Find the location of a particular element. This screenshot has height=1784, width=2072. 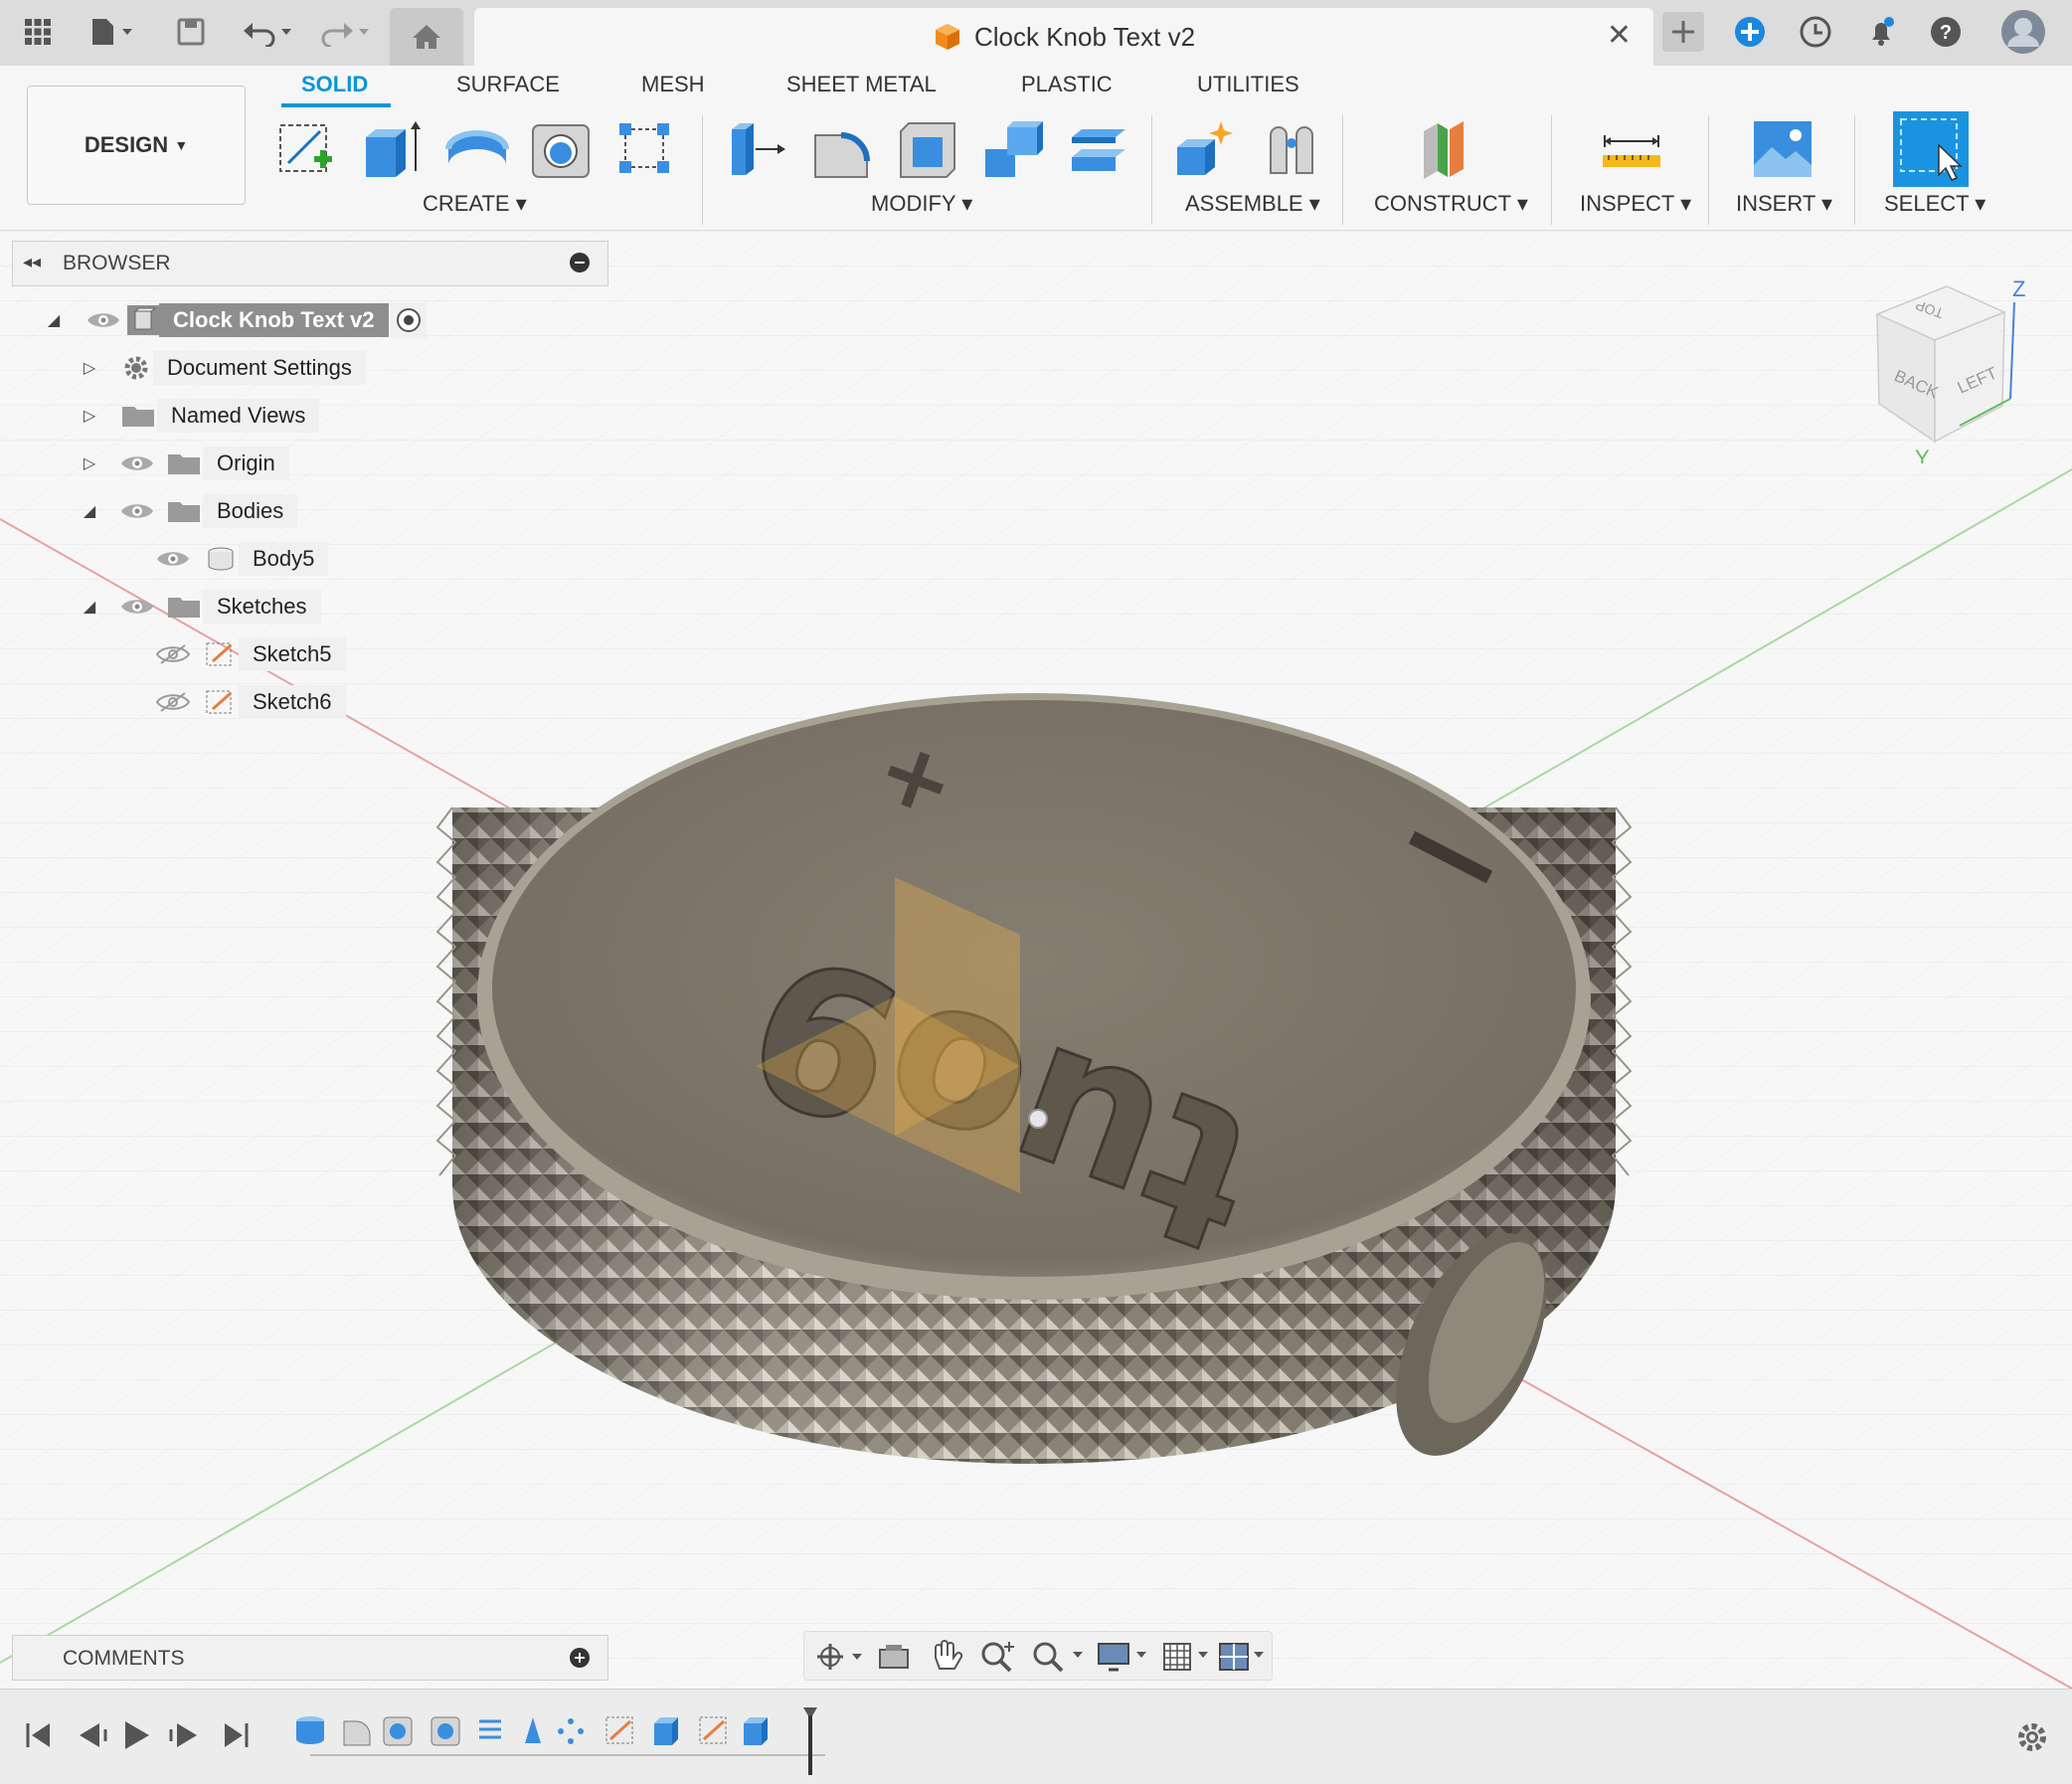

tab-mesh: MESH is located at coordinates (673, 84).